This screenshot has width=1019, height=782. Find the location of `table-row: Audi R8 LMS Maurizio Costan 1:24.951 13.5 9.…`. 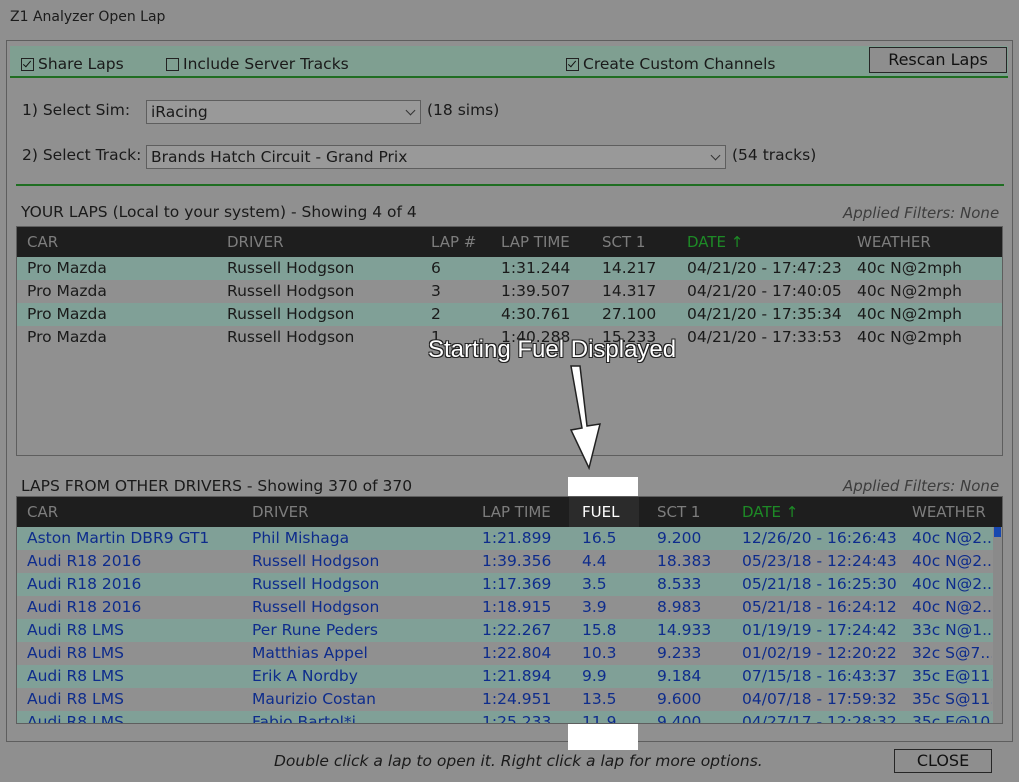

table-row: Audi R8 LMS Maurizio Costan 1:24.951 13.5 9.… is located at coordinates (509, 699).